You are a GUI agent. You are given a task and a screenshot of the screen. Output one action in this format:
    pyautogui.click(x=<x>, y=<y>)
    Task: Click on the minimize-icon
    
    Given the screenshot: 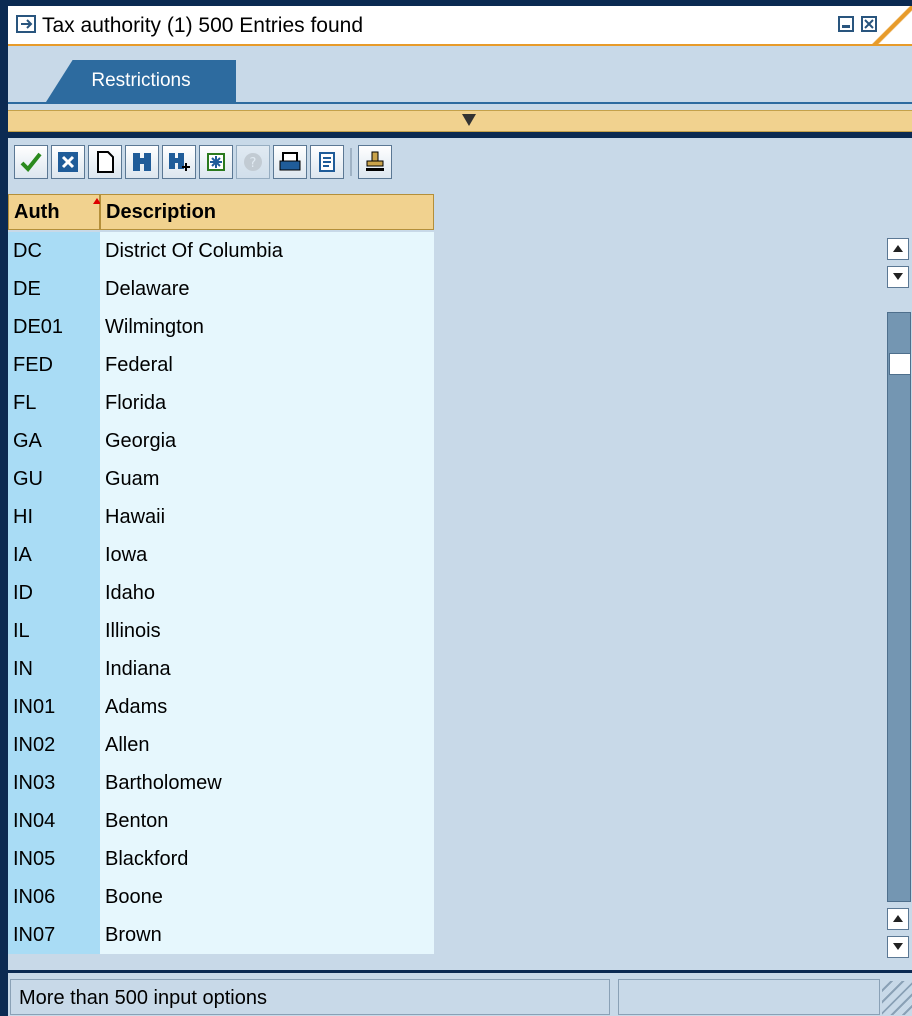 What is the action you would take?
    pyautogui.click(x=846, y=24)
    